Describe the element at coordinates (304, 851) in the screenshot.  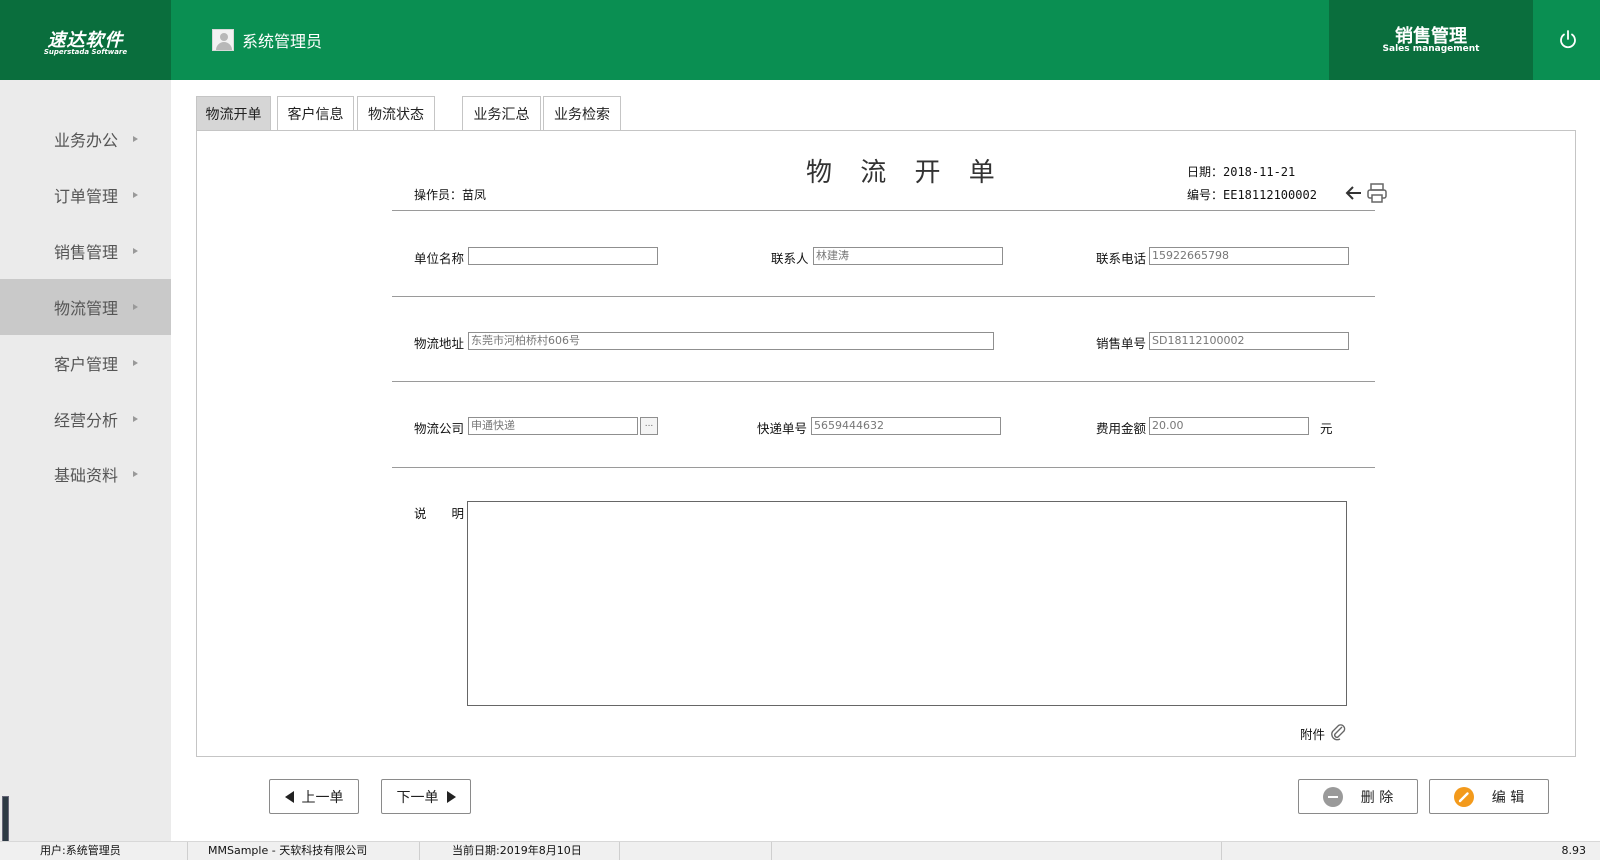
I see `status-app: MMSample - 天软科技有限公司` at that location.